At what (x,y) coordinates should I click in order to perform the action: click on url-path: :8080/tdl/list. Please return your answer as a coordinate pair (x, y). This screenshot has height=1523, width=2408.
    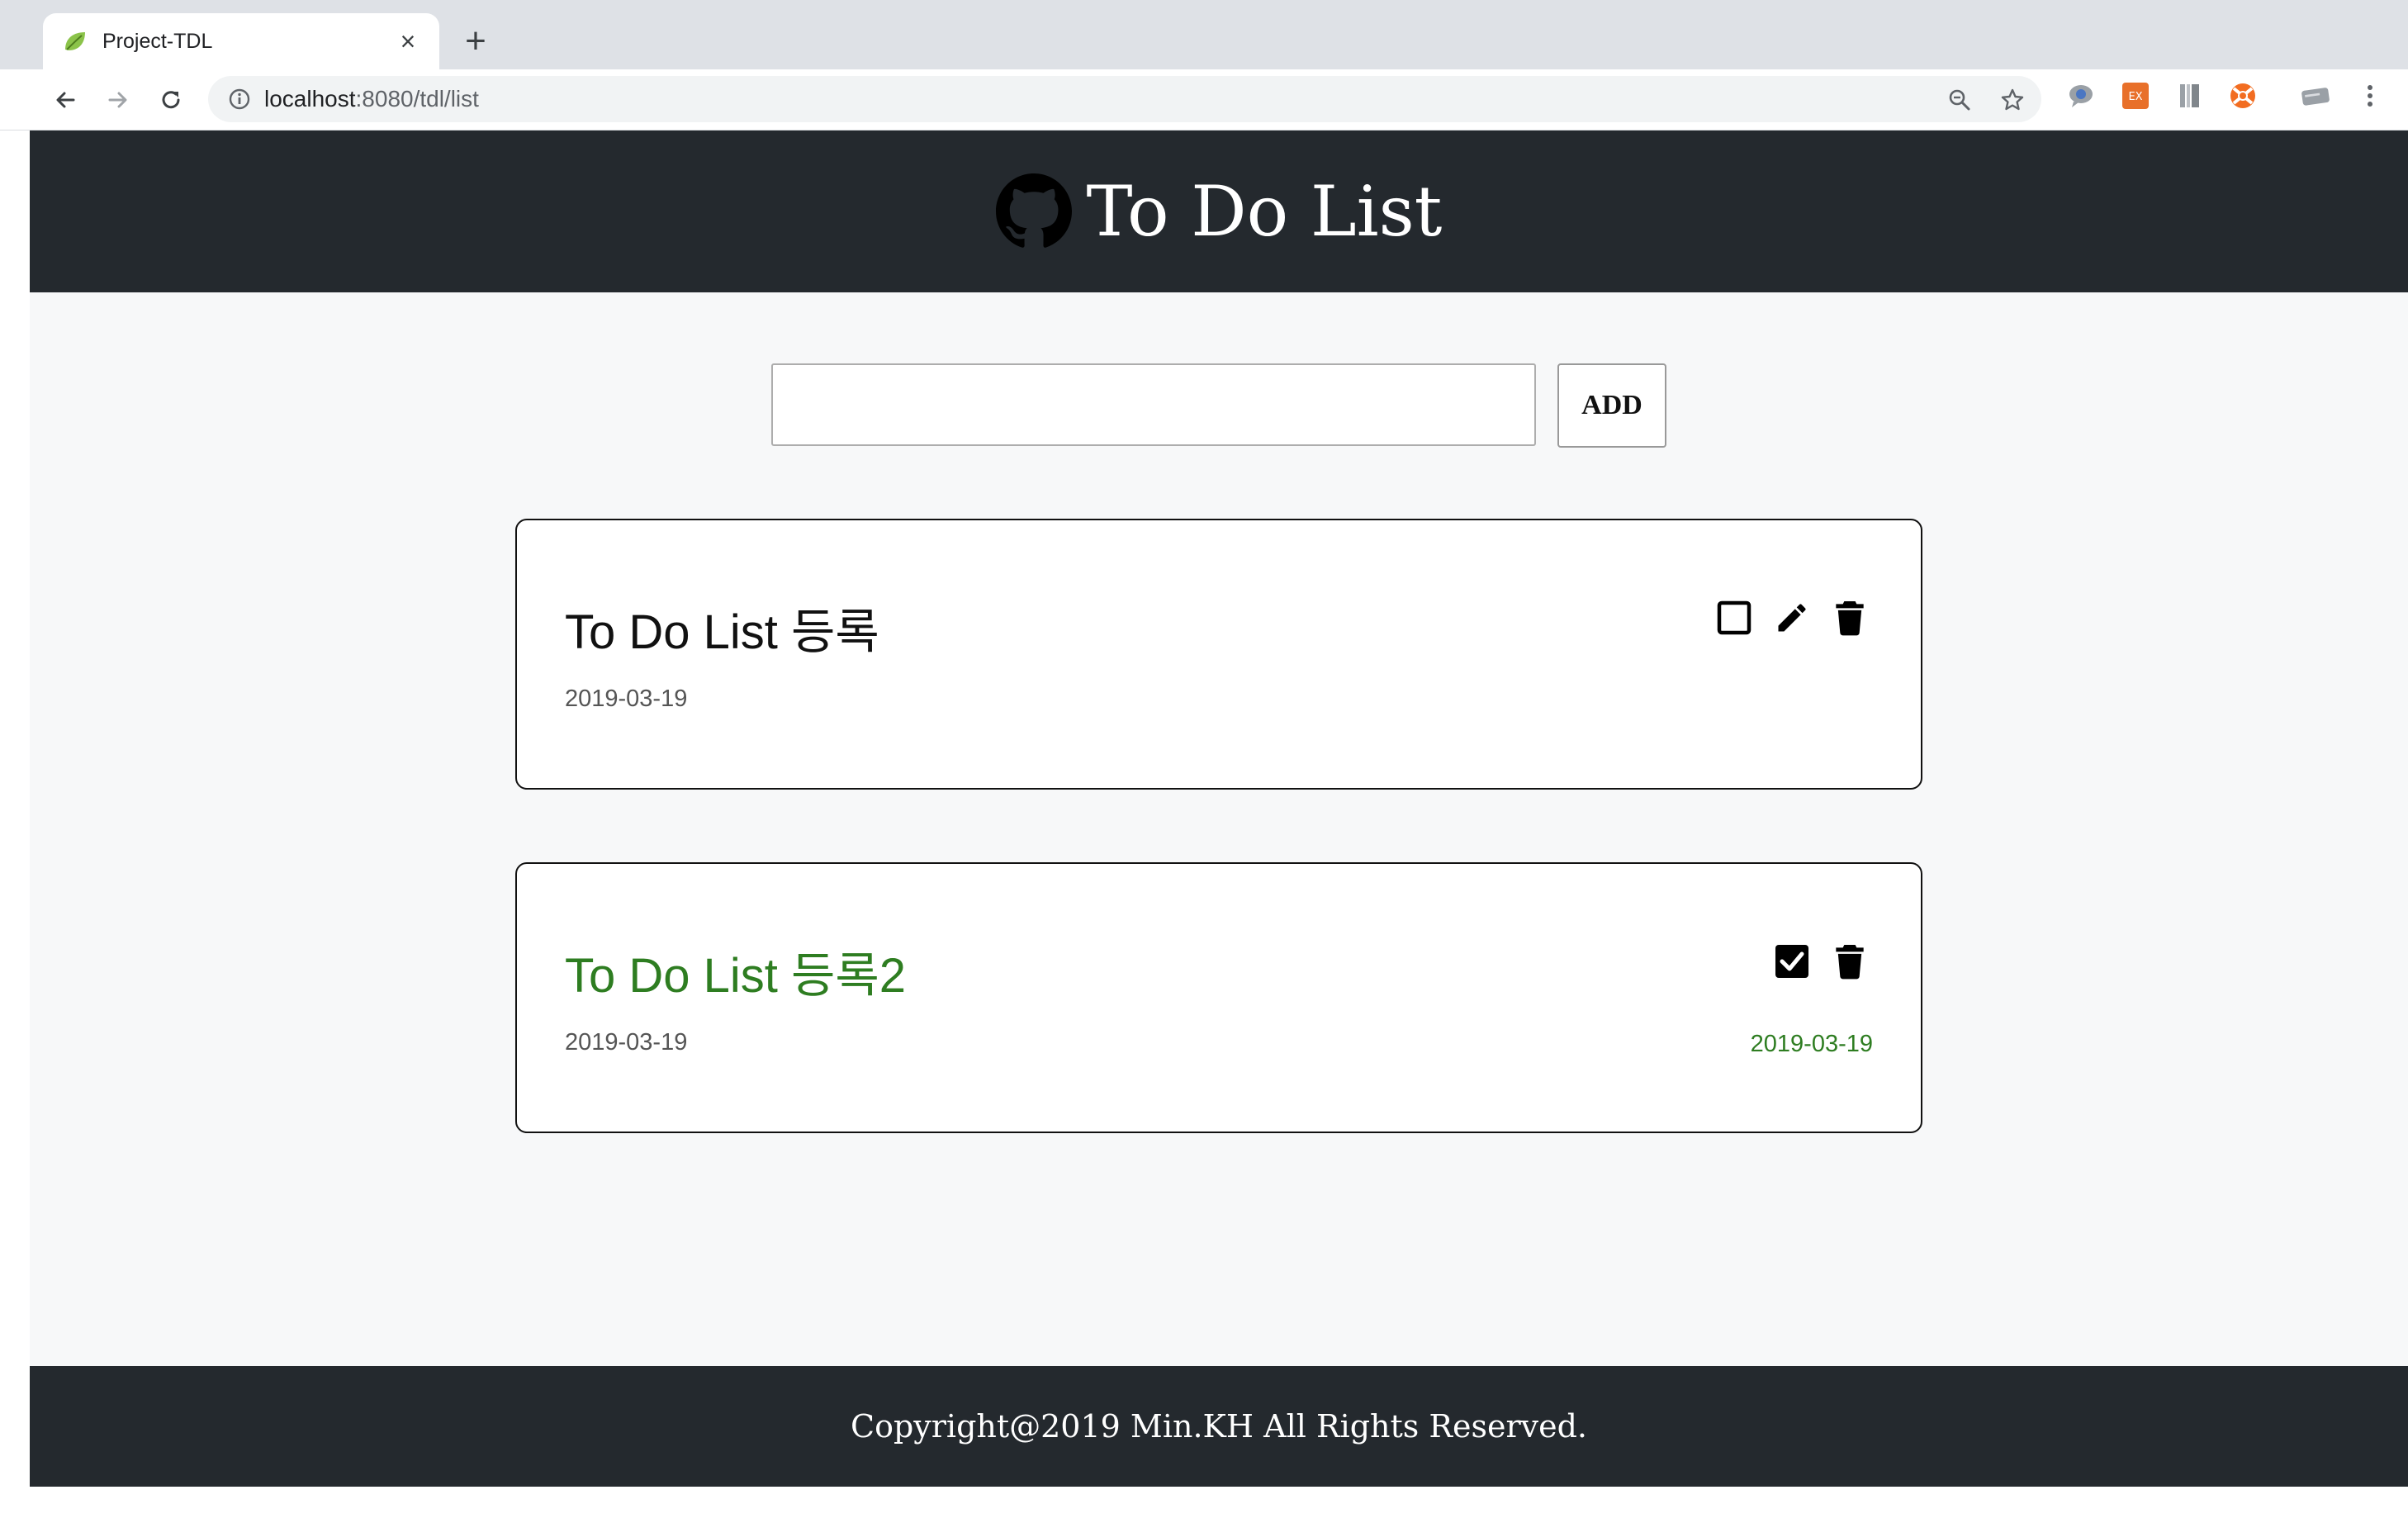
    Looking at the image, I should click on (417, 98).